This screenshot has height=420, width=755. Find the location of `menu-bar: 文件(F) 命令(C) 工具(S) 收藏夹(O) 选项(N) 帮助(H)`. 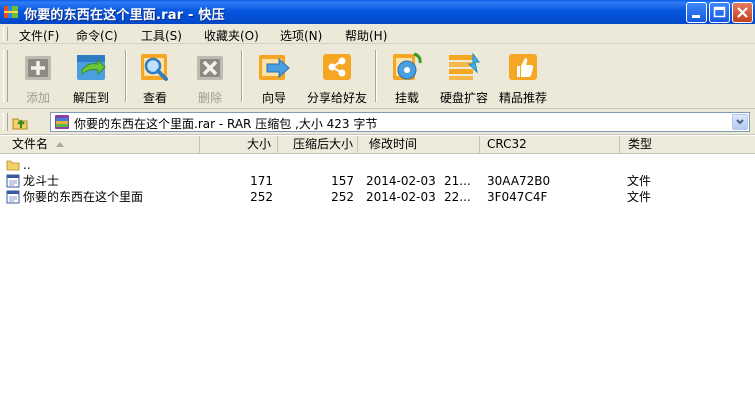

menu-bar: 文件(F) 命令(C) 工具(S) 收藏夹(O) 选项(N) 帮助(H) is located at coordinates (377, 34).